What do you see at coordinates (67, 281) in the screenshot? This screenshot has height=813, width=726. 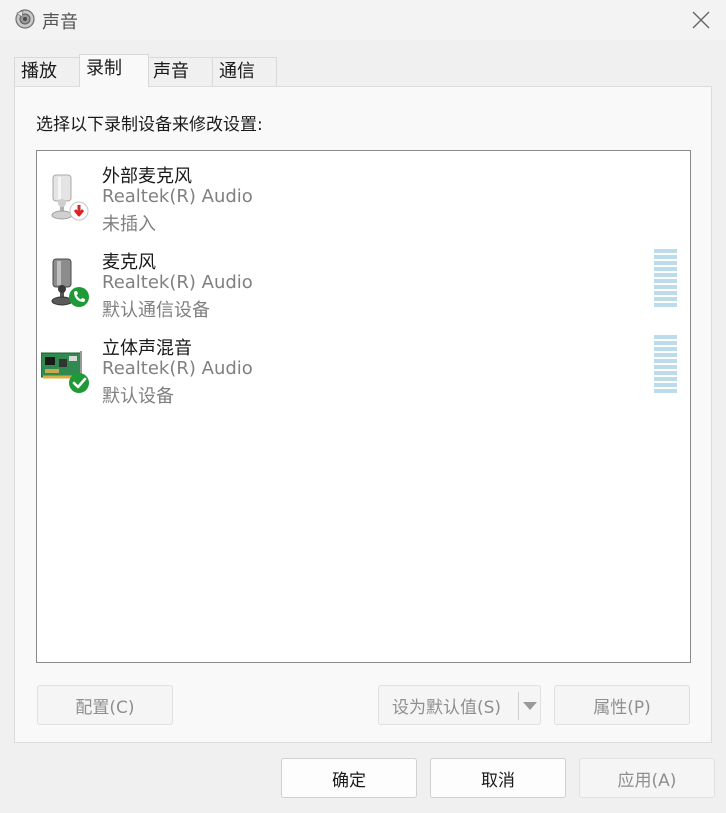 I see `microphone-icon` at bounding box center [67, 281].